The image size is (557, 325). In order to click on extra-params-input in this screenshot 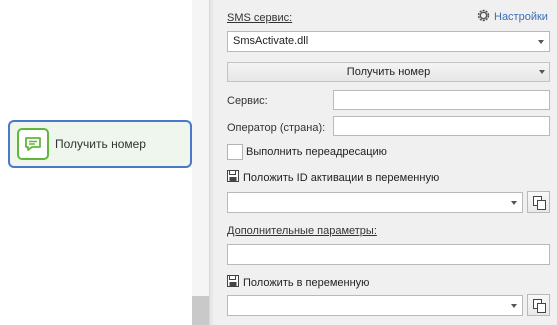, I will do `click(388, 254)`.